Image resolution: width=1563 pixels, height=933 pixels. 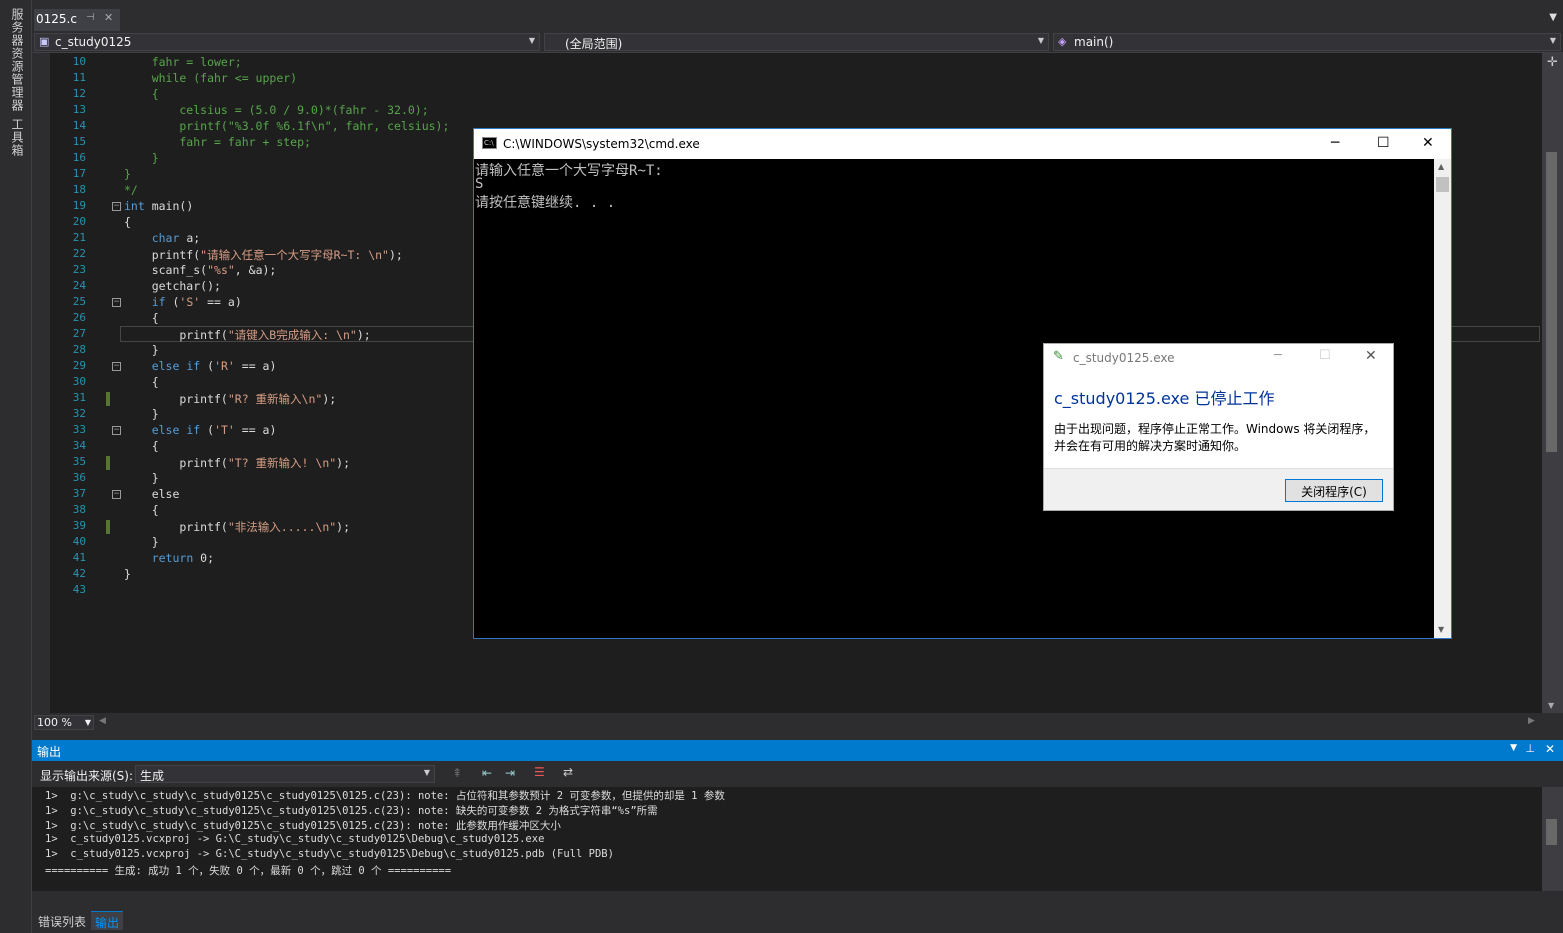 What do you see at coordinates (1552, 62) in the screenshot?
I see `split-icon: ✛` at bounding box center [1552, 62].